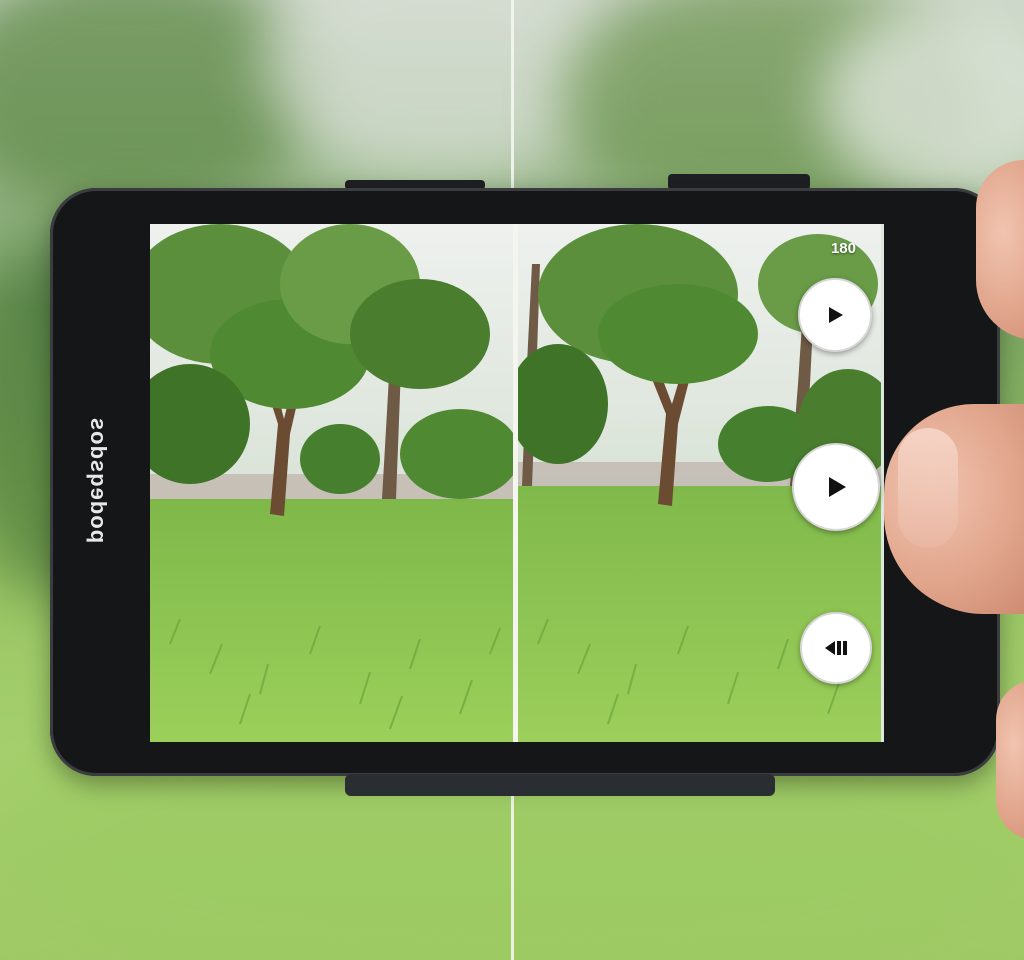 This screenshot has width=1024, height=960. I want to click on play-button, so click(835, 315).